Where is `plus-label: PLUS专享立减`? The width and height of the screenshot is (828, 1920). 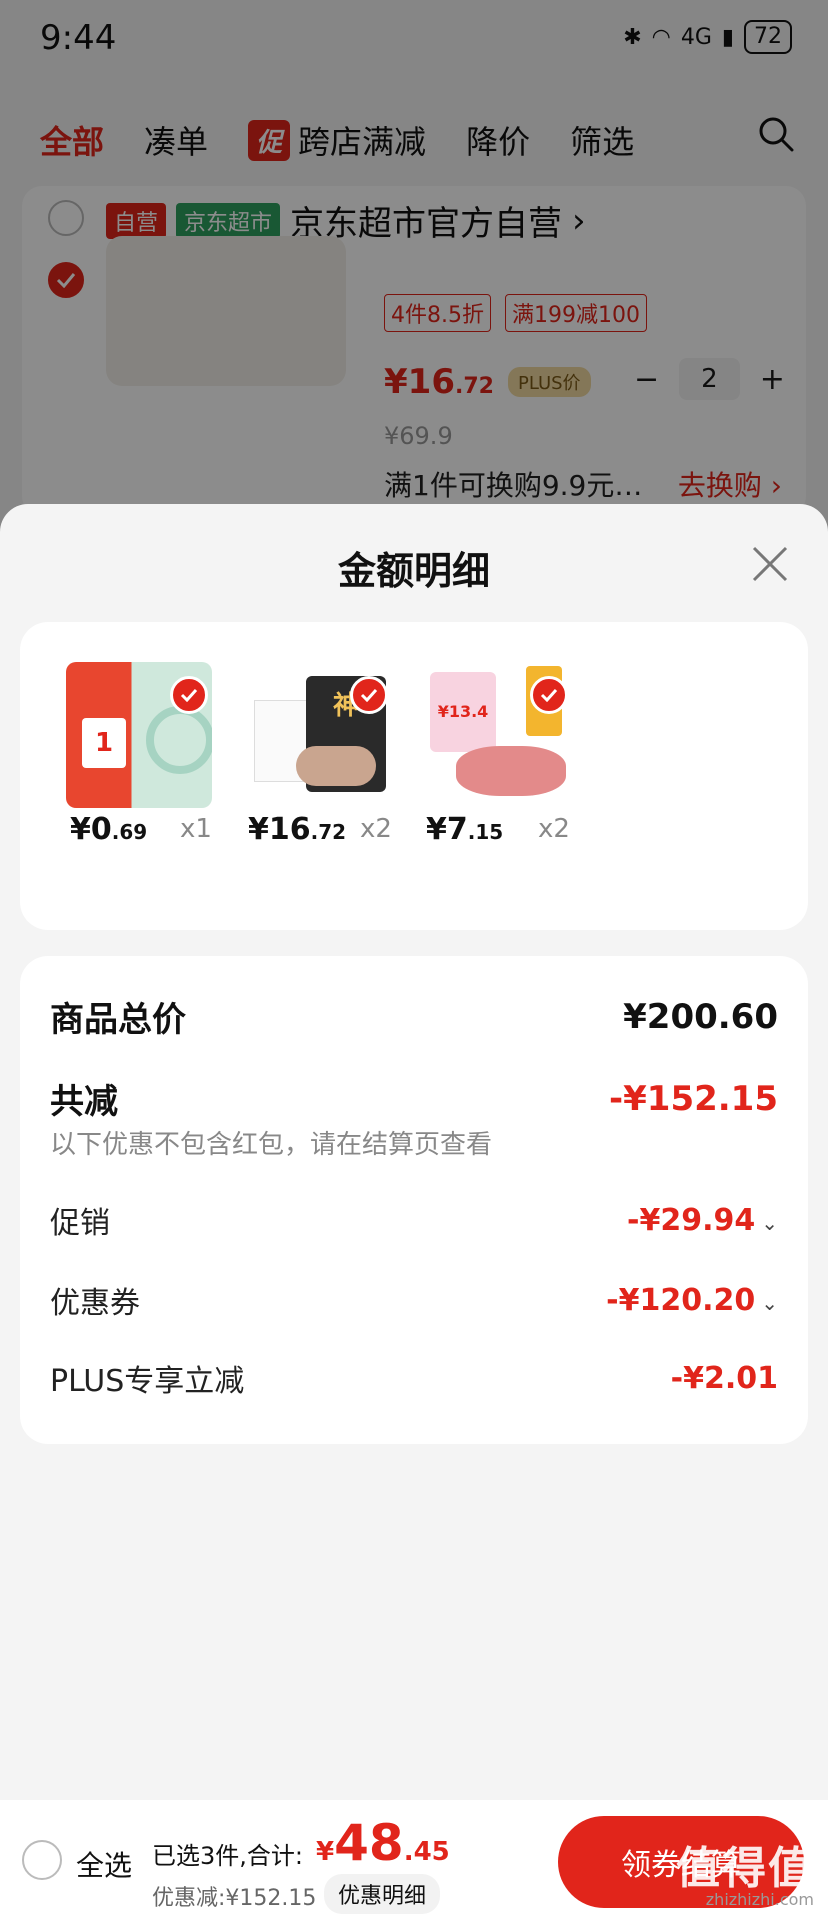
plus-label: PLUS专享立减 is located at coordinates (147, 1381).